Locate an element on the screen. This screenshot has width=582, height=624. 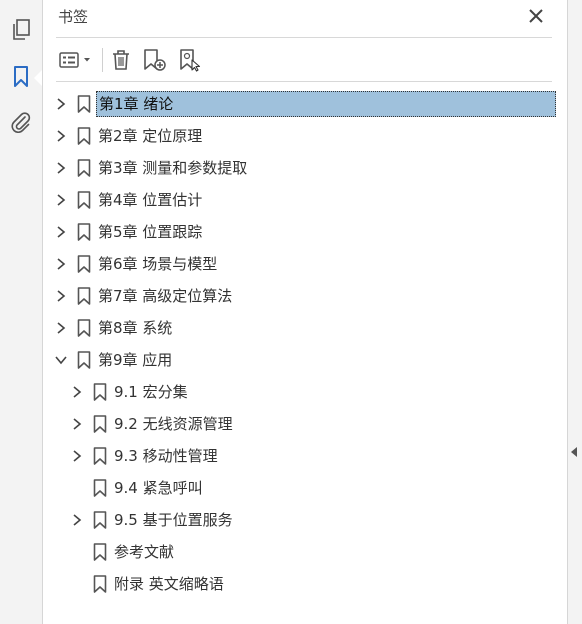
bookmark-row: 9.1 宏分集 is located at coordinates (305, 392).